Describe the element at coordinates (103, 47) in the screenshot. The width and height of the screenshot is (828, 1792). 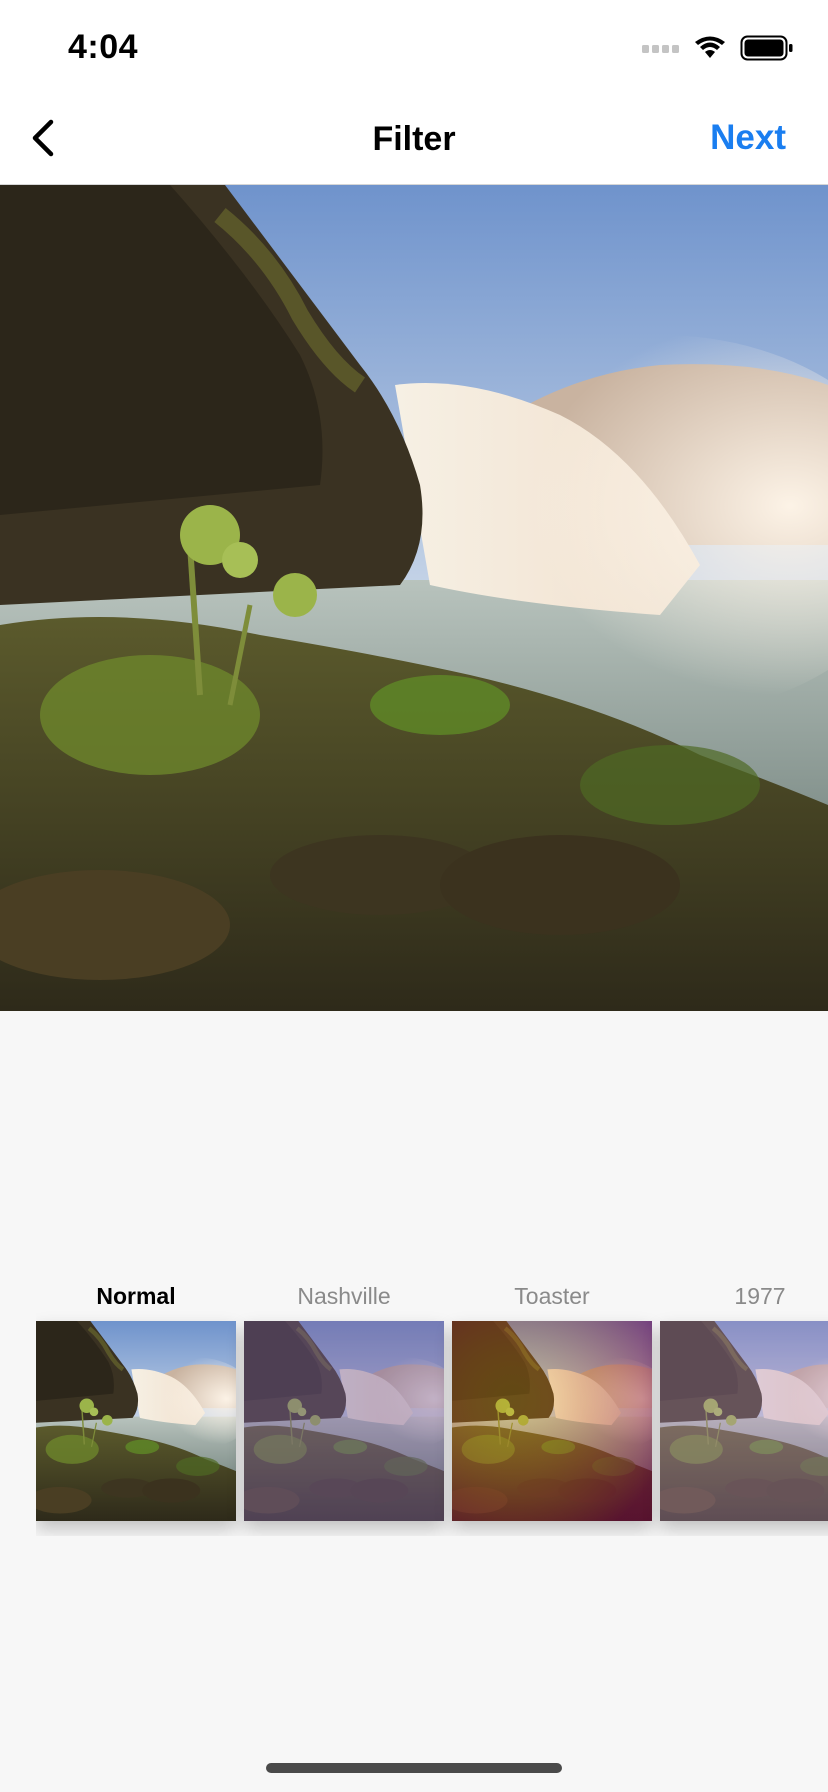
I see `status-time: 4:04` at that location.